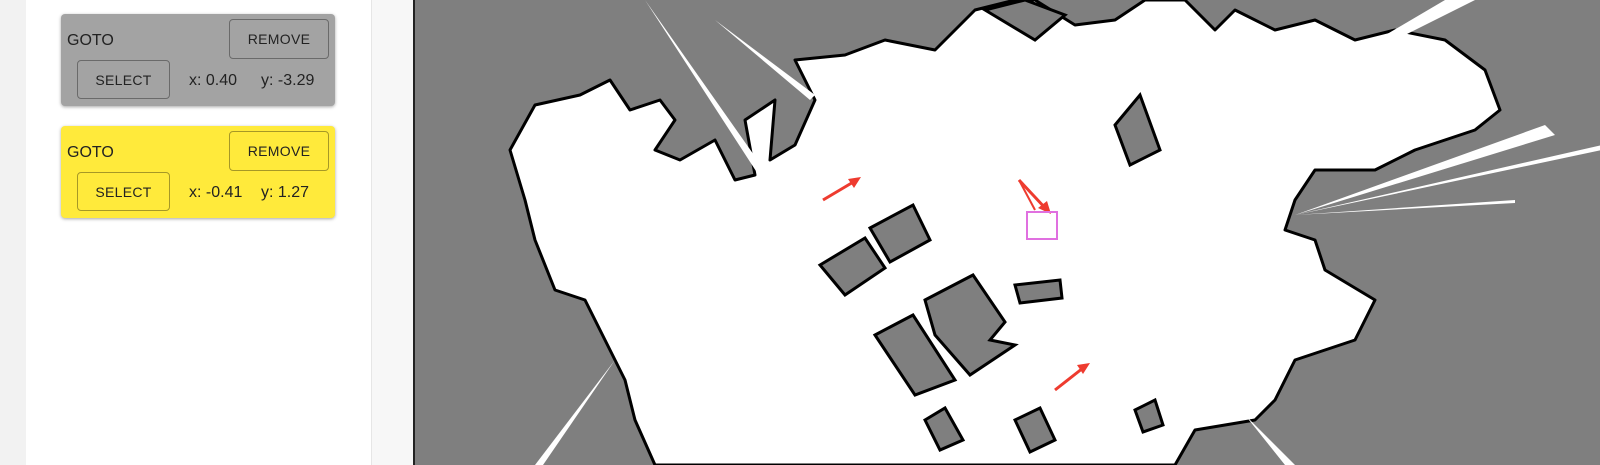 This screenshot has width=1600, height=465. I want to click on left-gutter, so click(13, 232).